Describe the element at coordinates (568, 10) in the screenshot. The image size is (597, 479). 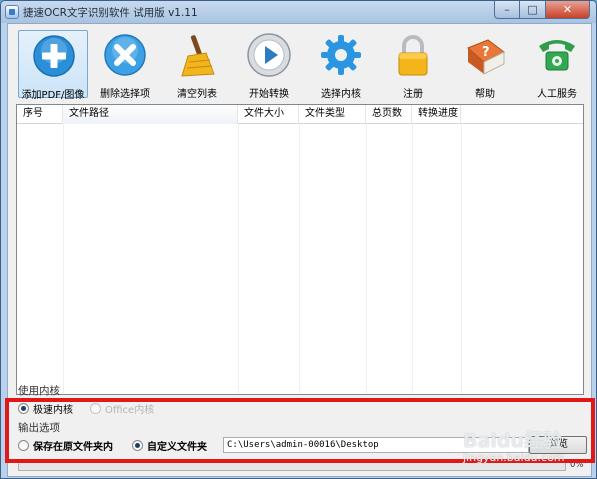
I see `close-button: ✕` at that location.